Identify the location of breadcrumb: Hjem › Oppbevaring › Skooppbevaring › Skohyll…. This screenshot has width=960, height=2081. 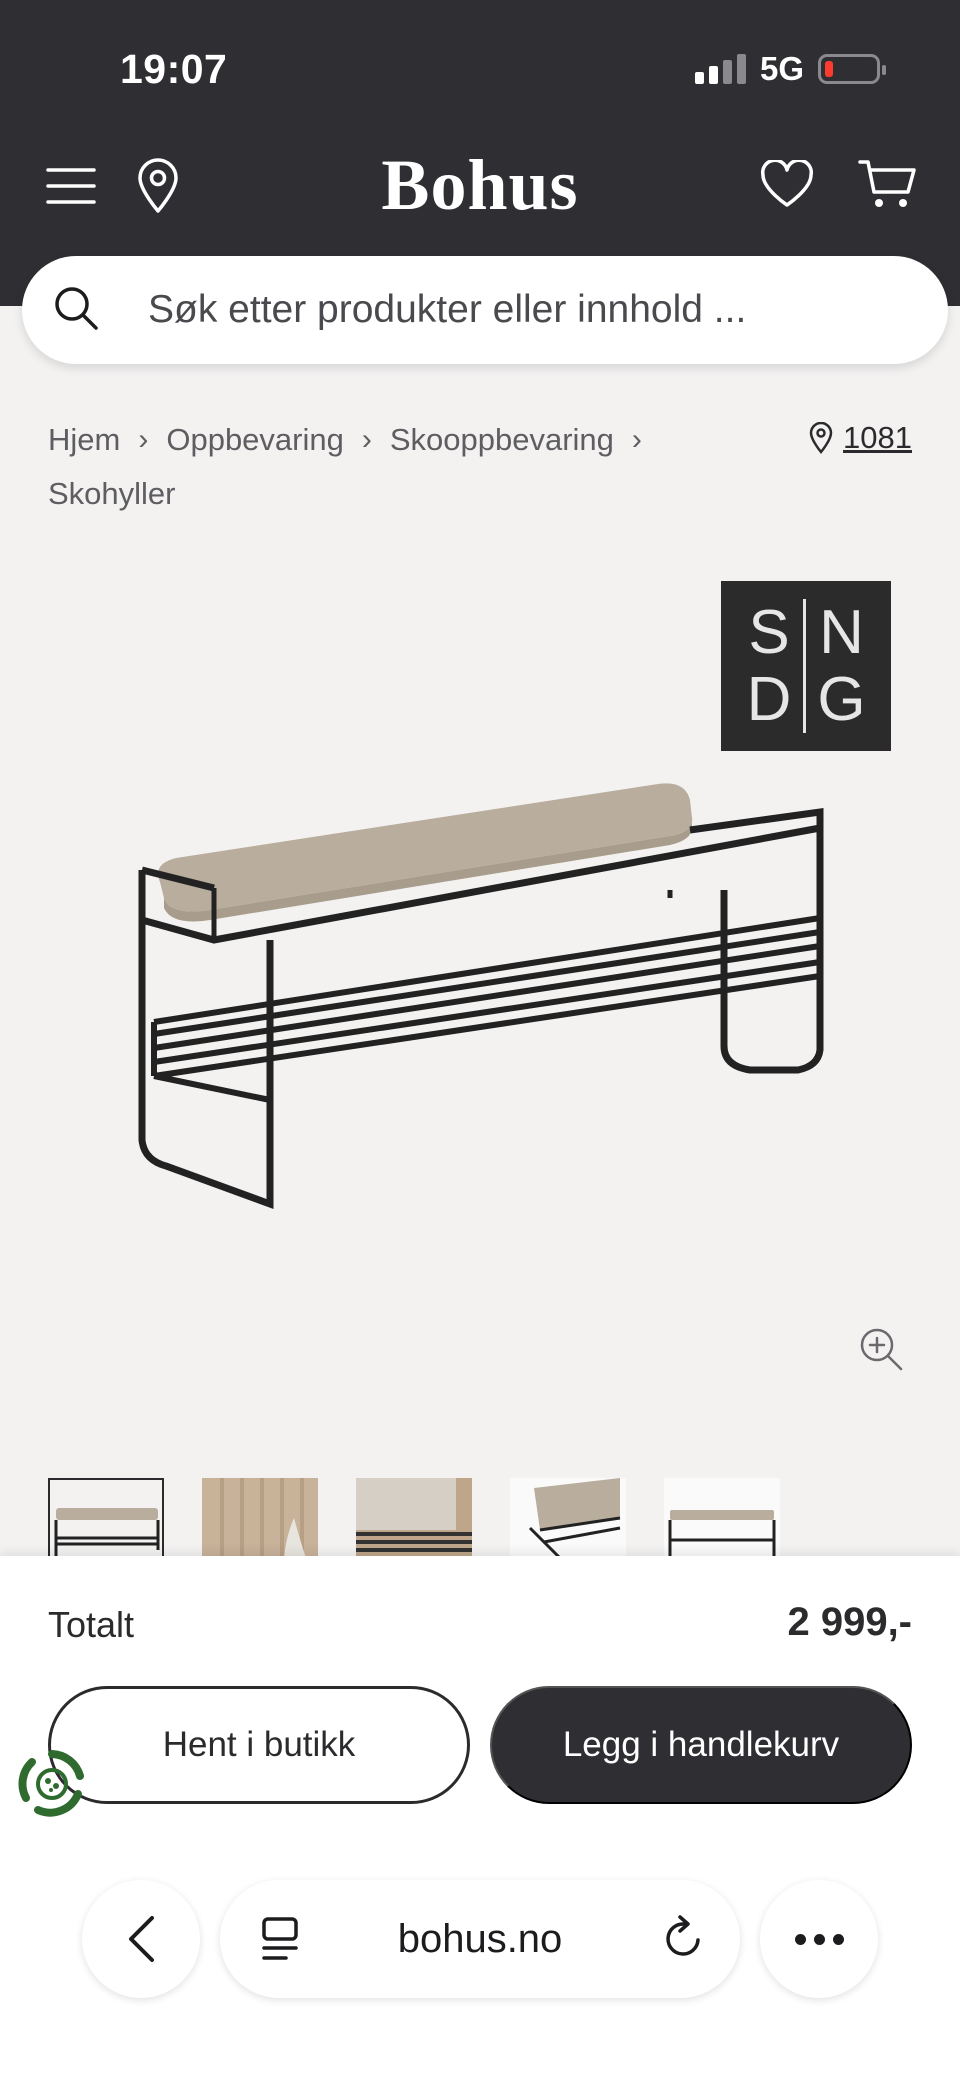
(448, 466).